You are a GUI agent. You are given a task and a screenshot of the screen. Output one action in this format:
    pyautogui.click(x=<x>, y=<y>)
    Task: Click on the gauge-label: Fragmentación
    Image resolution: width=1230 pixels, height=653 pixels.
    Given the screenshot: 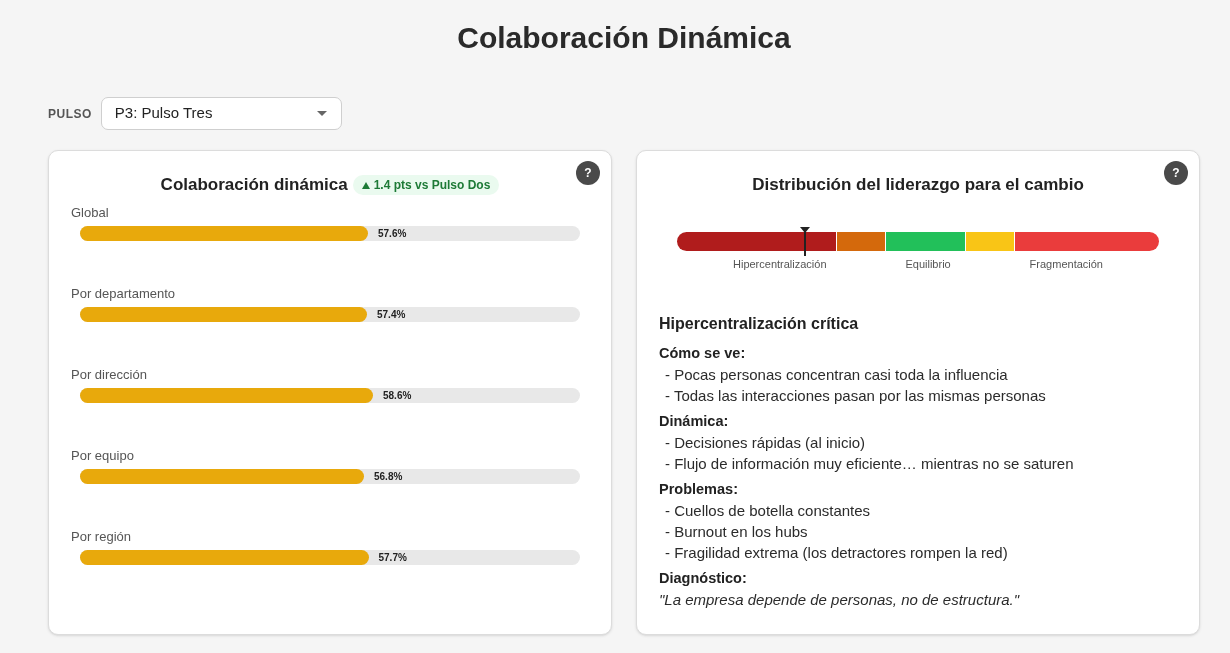 What is the action you would take?
    pyautogui.click(x=1066, y=264)
    